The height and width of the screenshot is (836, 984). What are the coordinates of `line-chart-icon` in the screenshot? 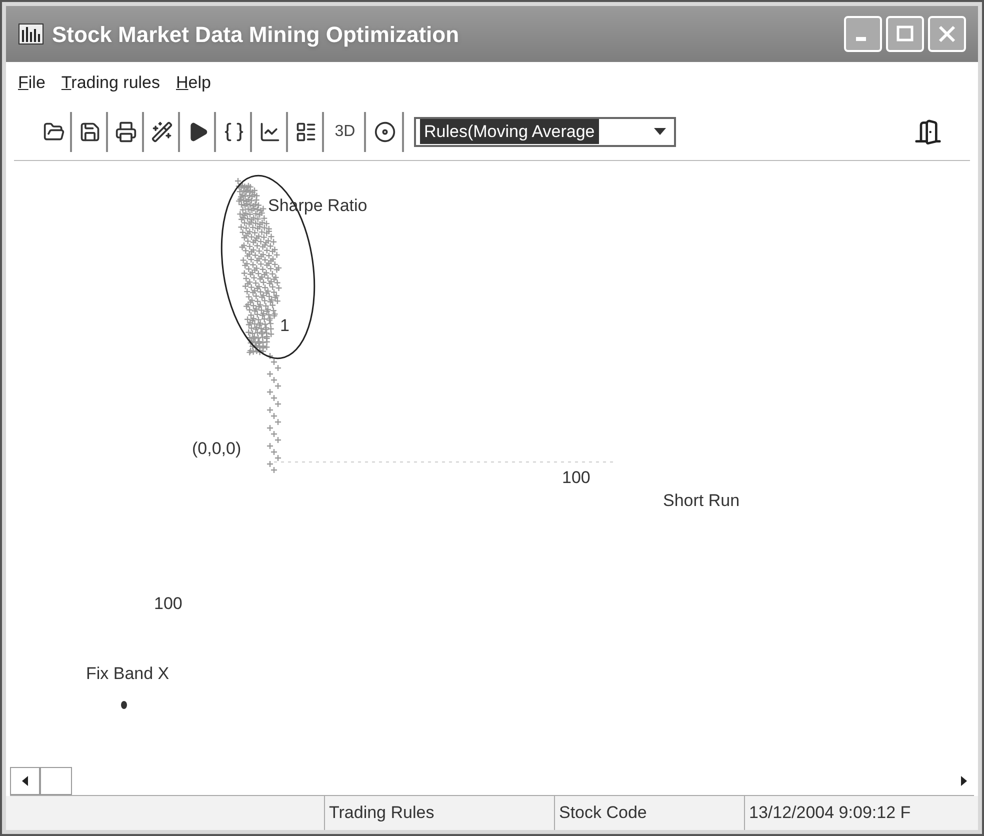 It's located at (270, 131).